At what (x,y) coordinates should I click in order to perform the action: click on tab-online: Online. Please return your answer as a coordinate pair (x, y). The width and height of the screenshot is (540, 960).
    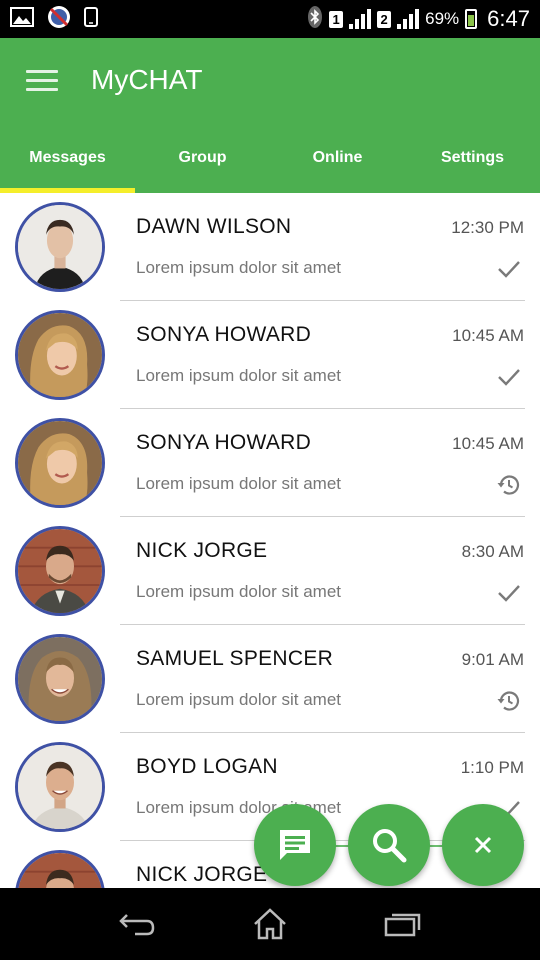
    Looking at the image, I should click on (337, 165).